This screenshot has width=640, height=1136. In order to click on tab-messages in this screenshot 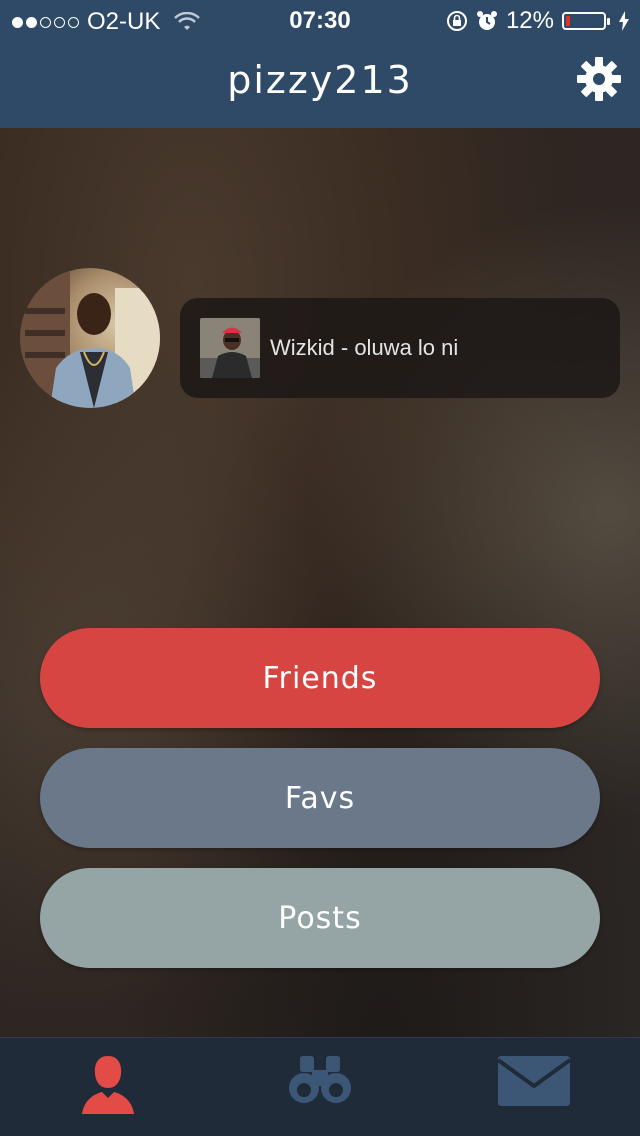, I will do `click(534, 1087)`.